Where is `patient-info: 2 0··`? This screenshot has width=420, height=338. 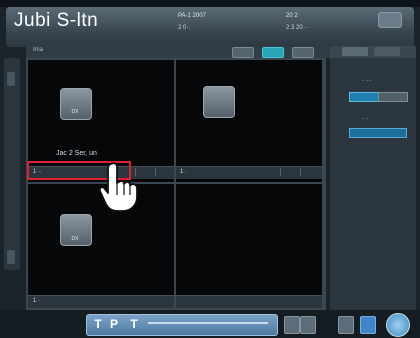 patient-info: 2 0·· is located at coordinates (184, 28).